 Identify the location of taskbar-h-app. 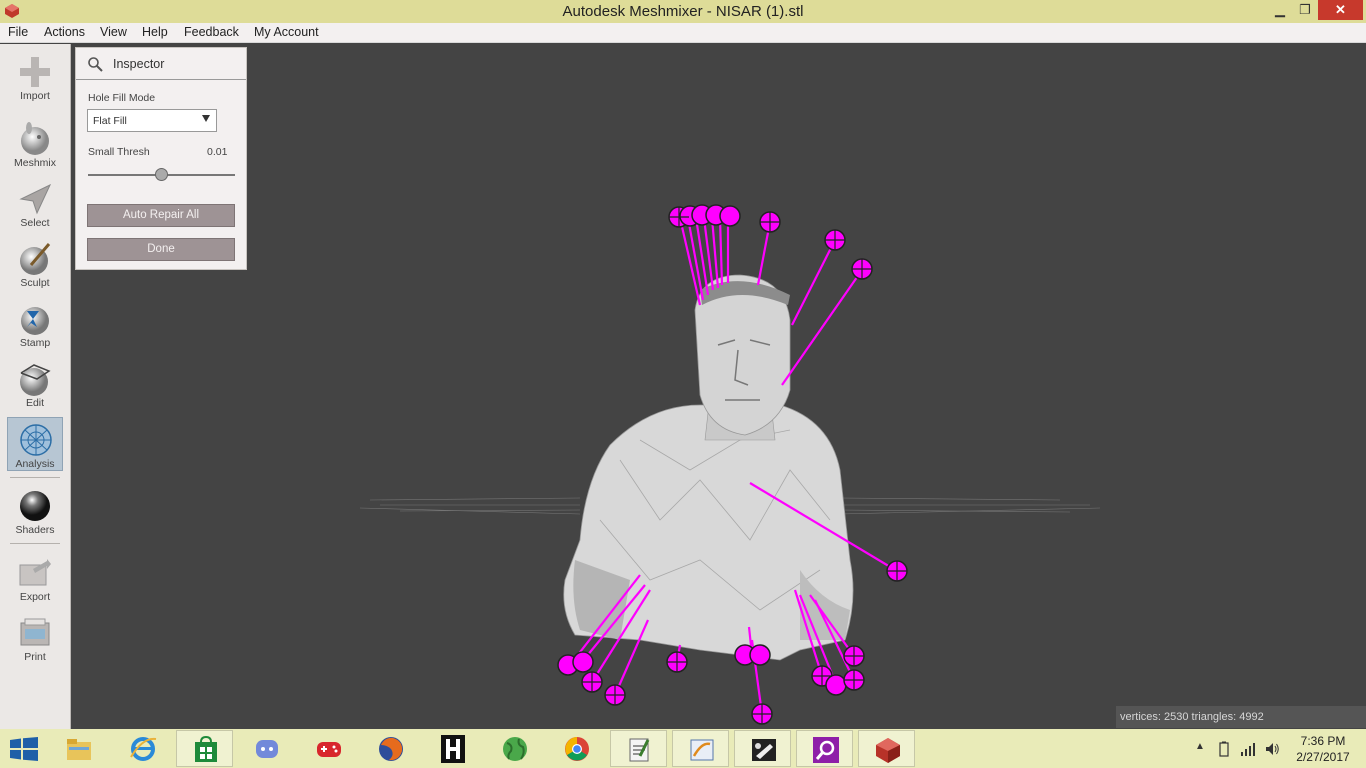
(452, 748).